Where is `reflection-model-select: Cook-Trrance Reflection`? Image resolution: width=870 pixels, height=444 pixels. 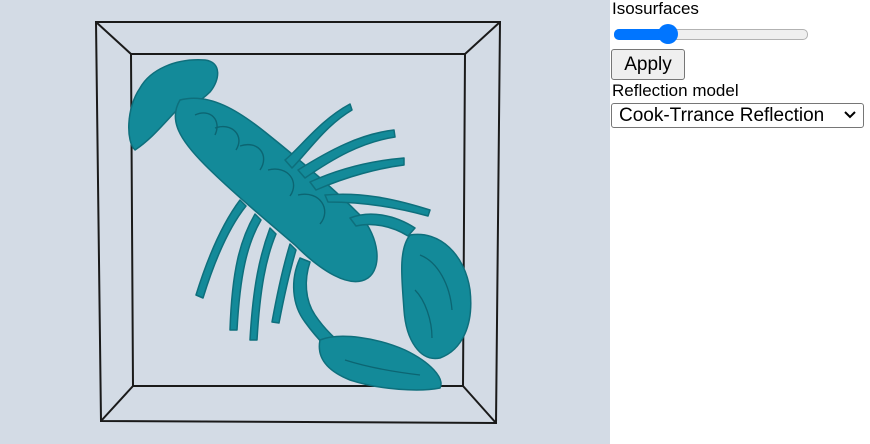
reflection-model-select: Cook-Trrance Reflection is located at coordinates (737, 115).